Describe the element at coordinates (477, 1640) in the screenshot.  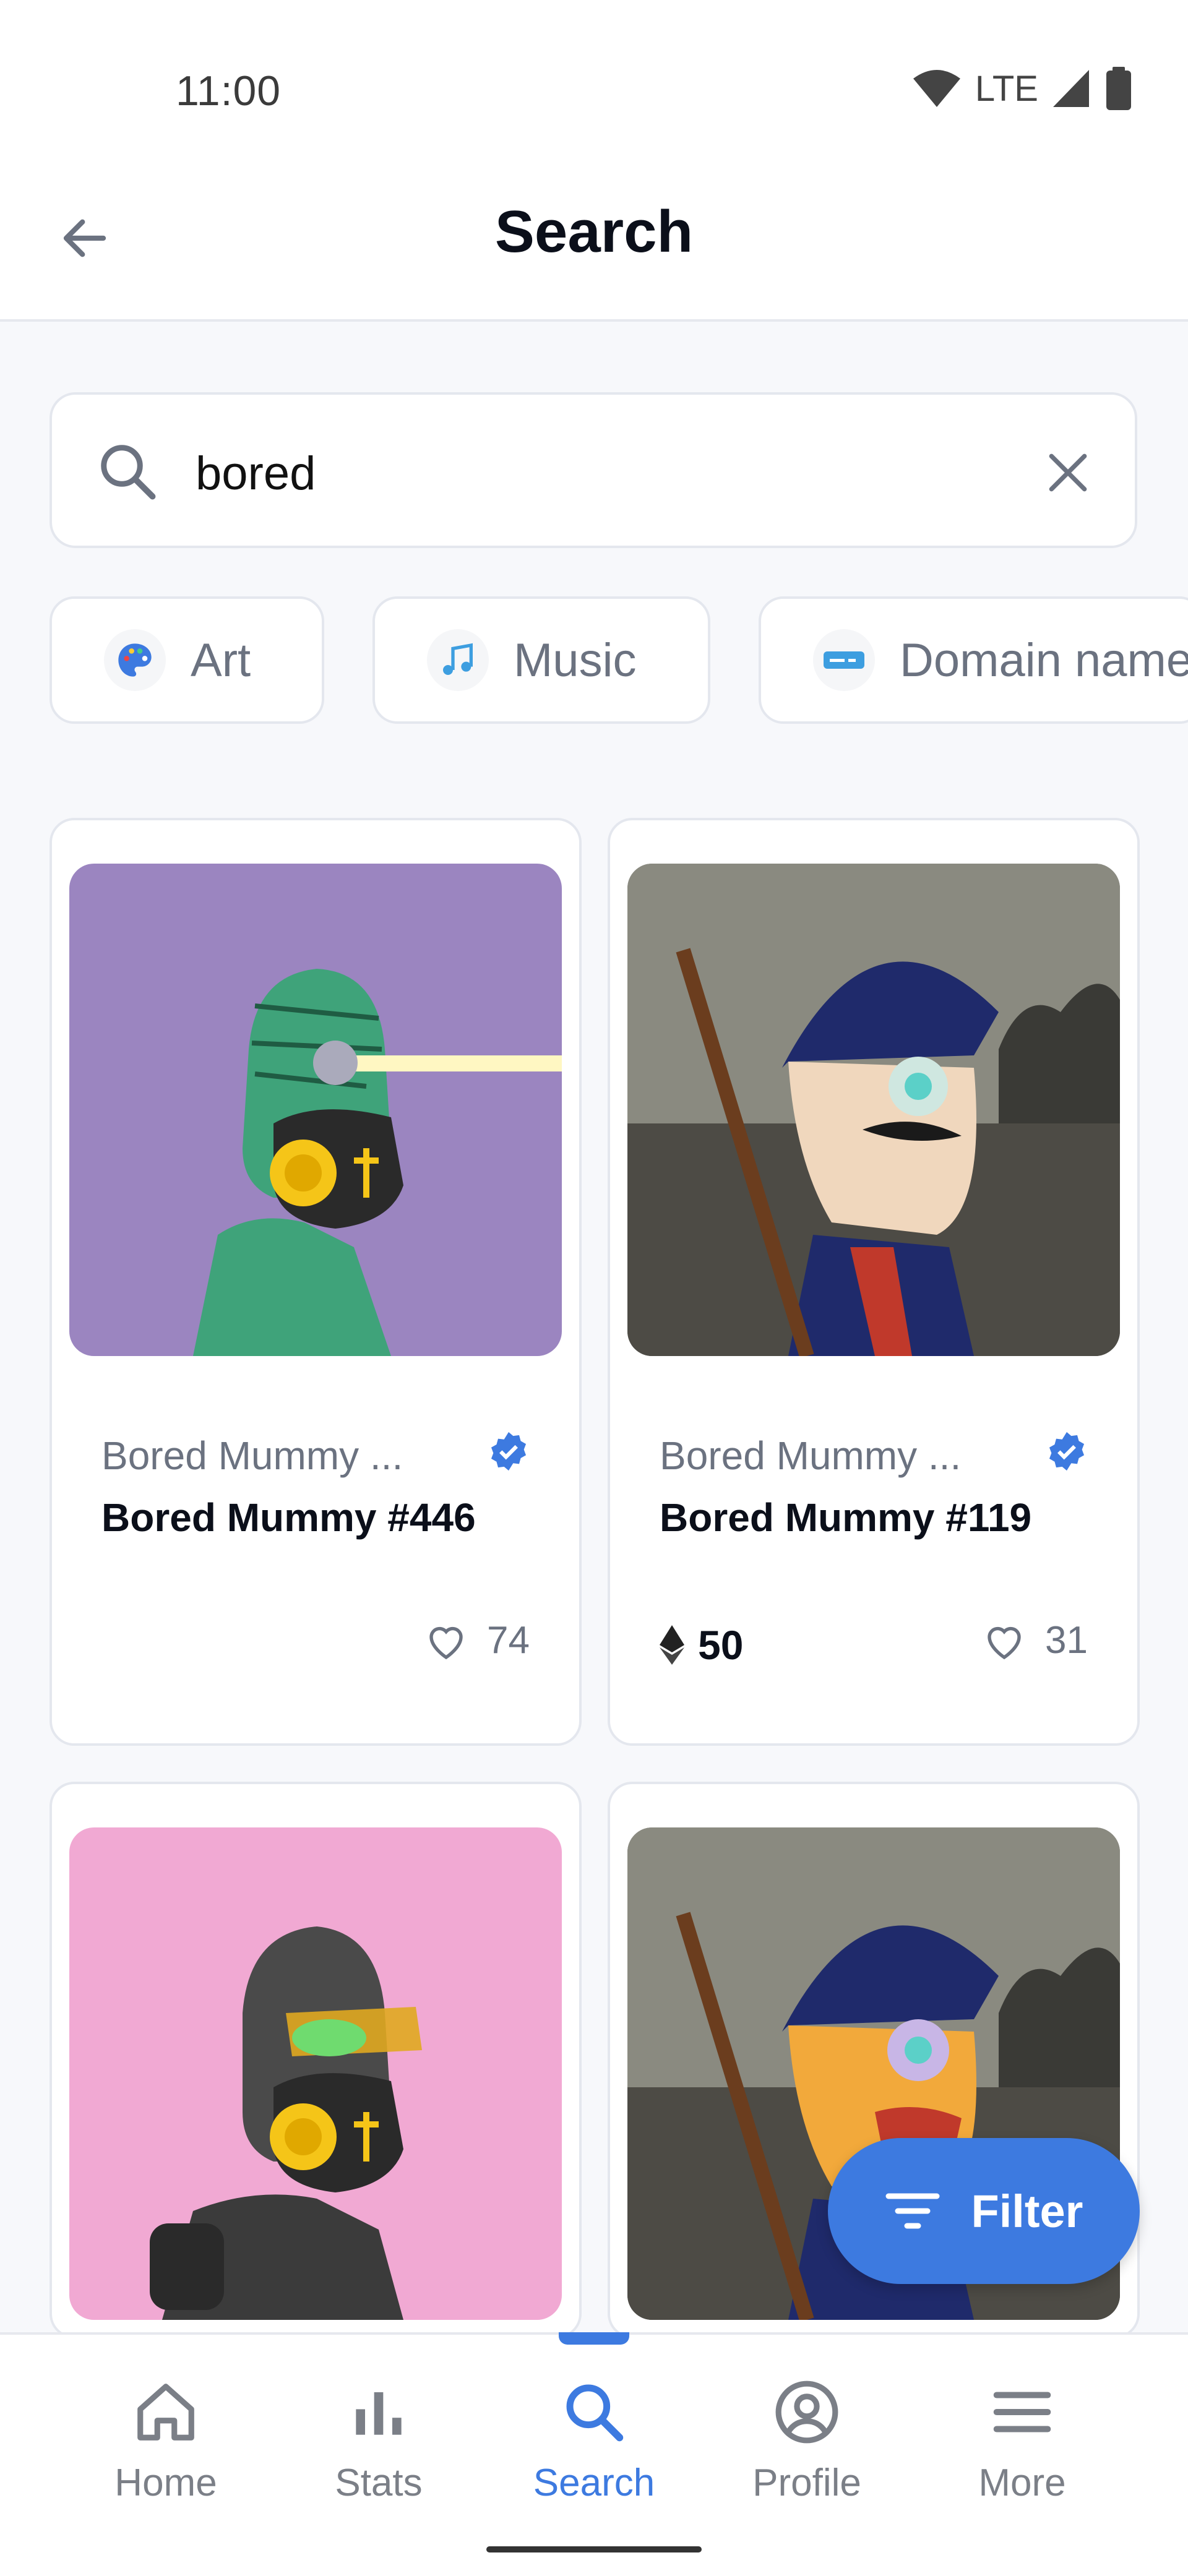
I see `like-button: 74` at that location.